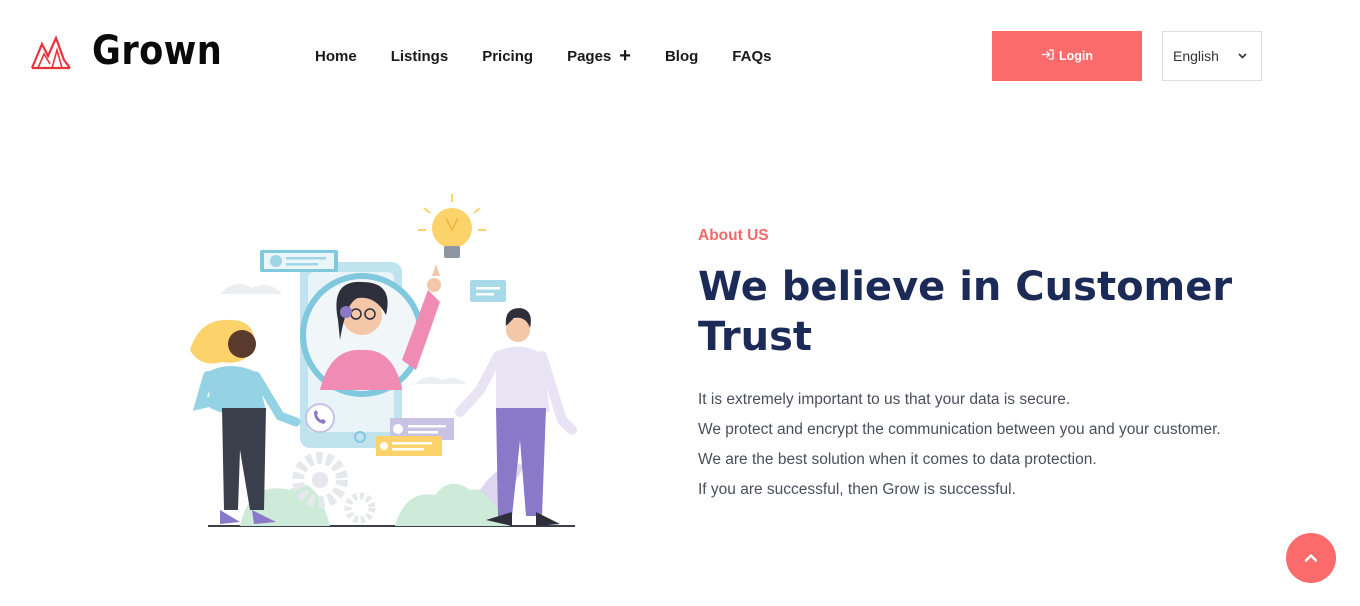 The width and height of the screenshot is (1360, 606). I want to click on main-nav: Home Listings Pricing Pages + Blog FAQs, so click(560, 56).